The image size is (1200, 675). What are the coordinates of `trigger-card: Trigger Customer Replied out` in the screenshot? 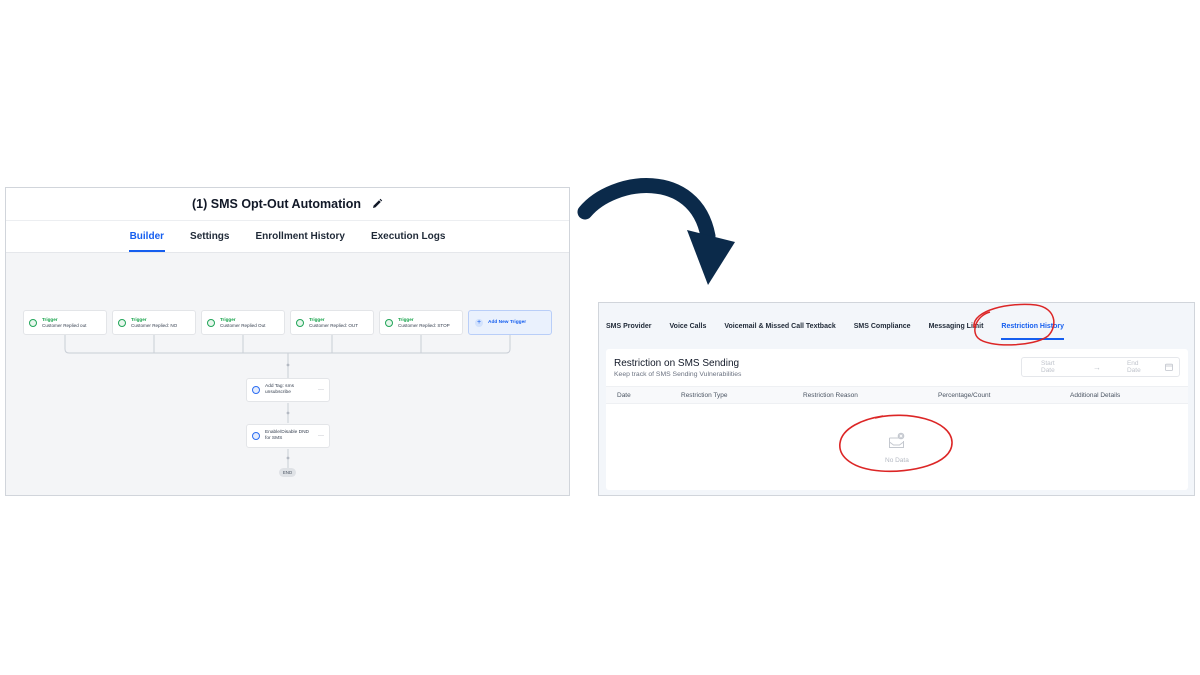 It's located at (65, 322).